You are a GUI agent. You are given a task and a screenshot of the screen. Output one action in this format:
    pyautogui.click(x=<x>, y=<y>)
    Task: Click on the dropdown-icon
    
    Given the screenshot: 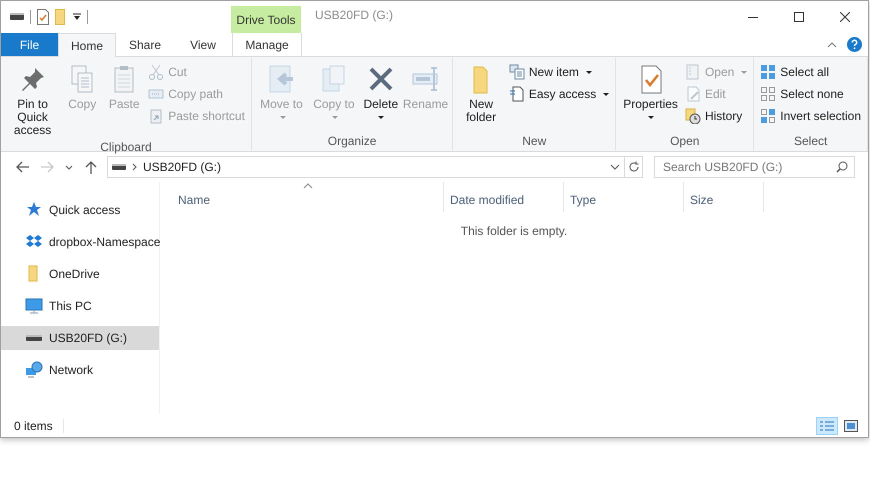 What is the action you would take?
    pyautogui.click(x=615, y=167)
    